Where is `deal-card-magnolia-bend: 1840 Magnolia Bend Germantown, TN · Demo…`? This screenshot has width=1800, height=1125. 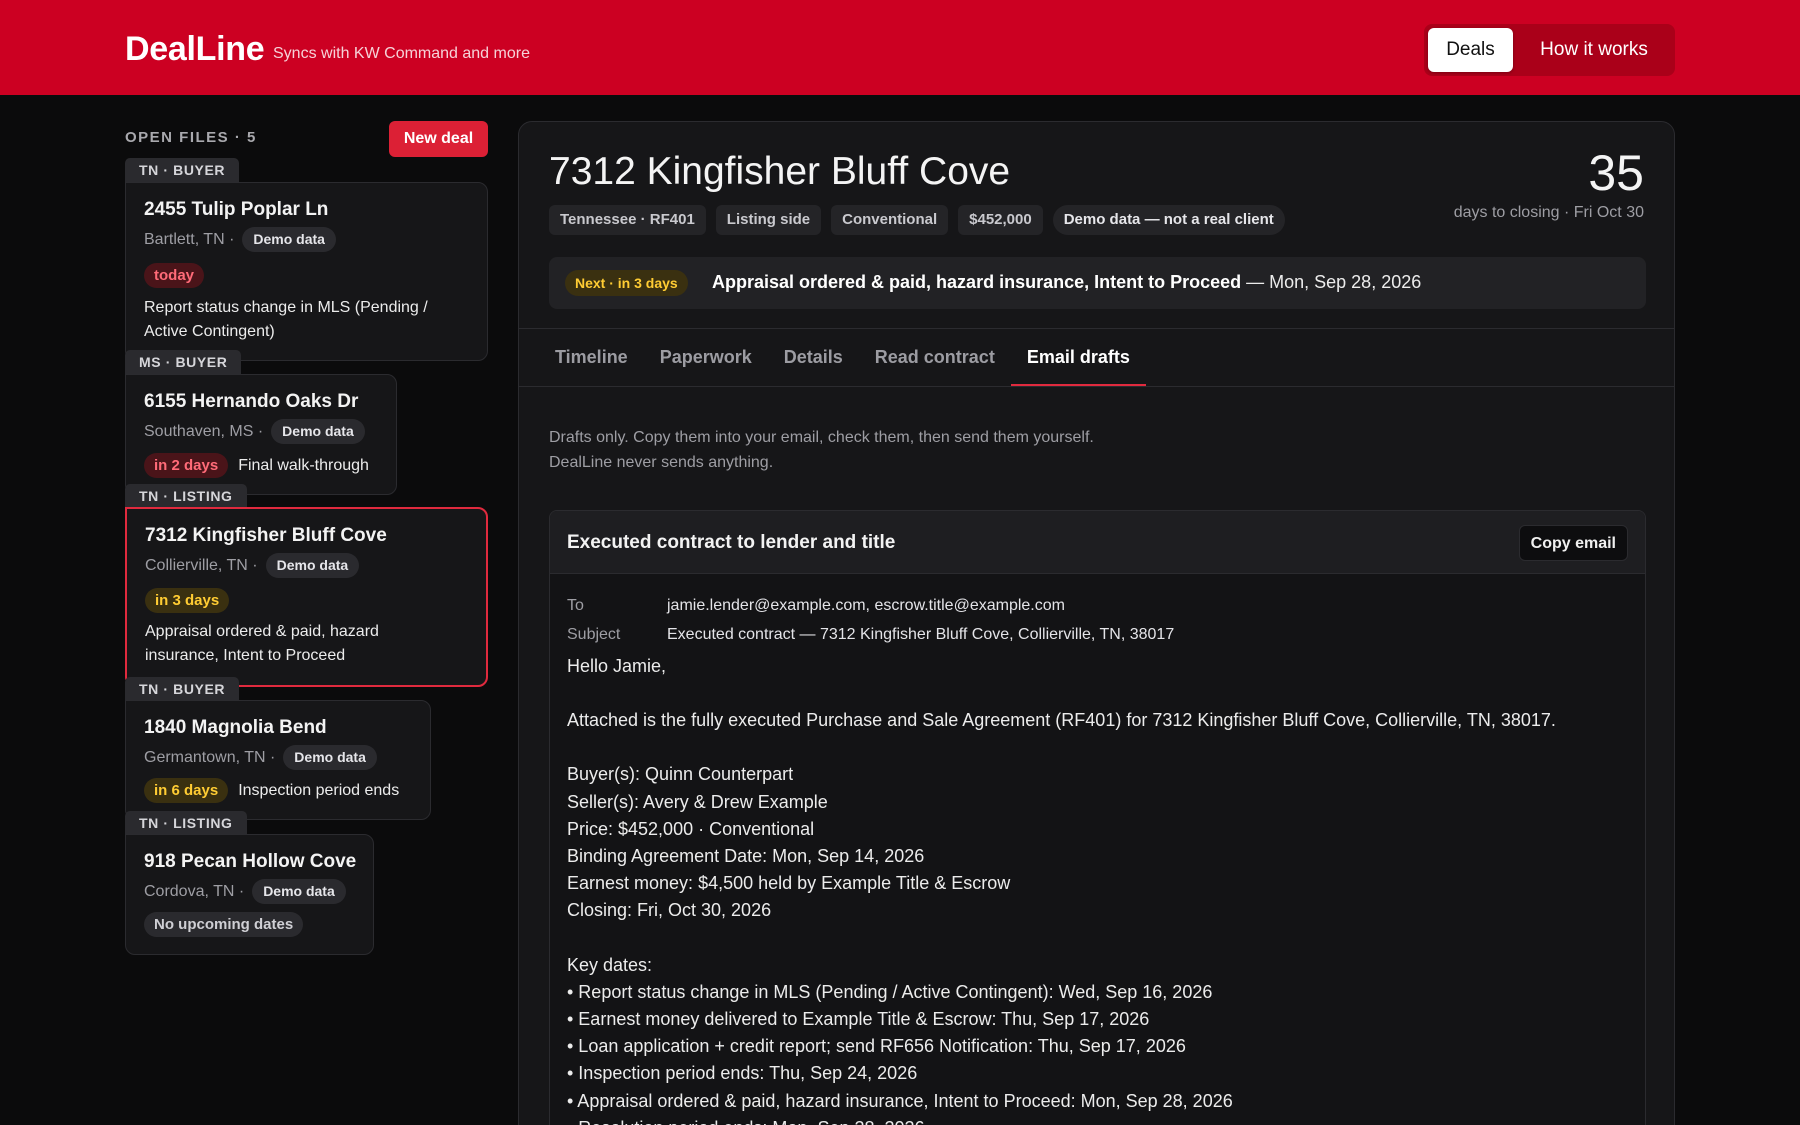
deal-card-magnolia-bend: 1840 Magnolia Bend Germantown, TN · Demo… is located at coordinates (278, 760).